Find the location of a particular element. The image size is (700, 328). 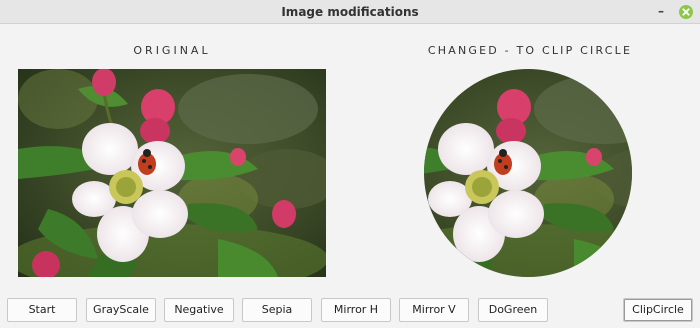

dogreen-button: DoGreen is located at coordinates (513, 310).